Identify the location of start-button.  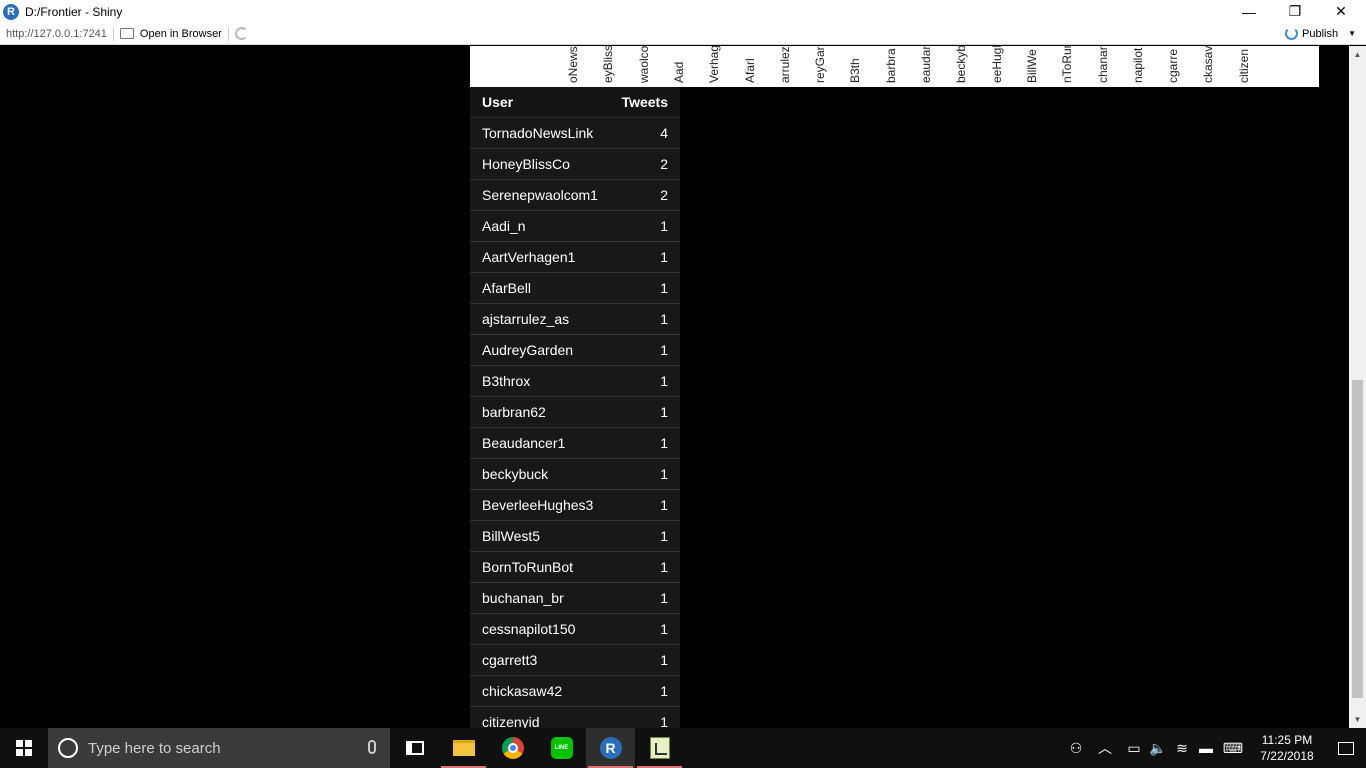
(24, 748).